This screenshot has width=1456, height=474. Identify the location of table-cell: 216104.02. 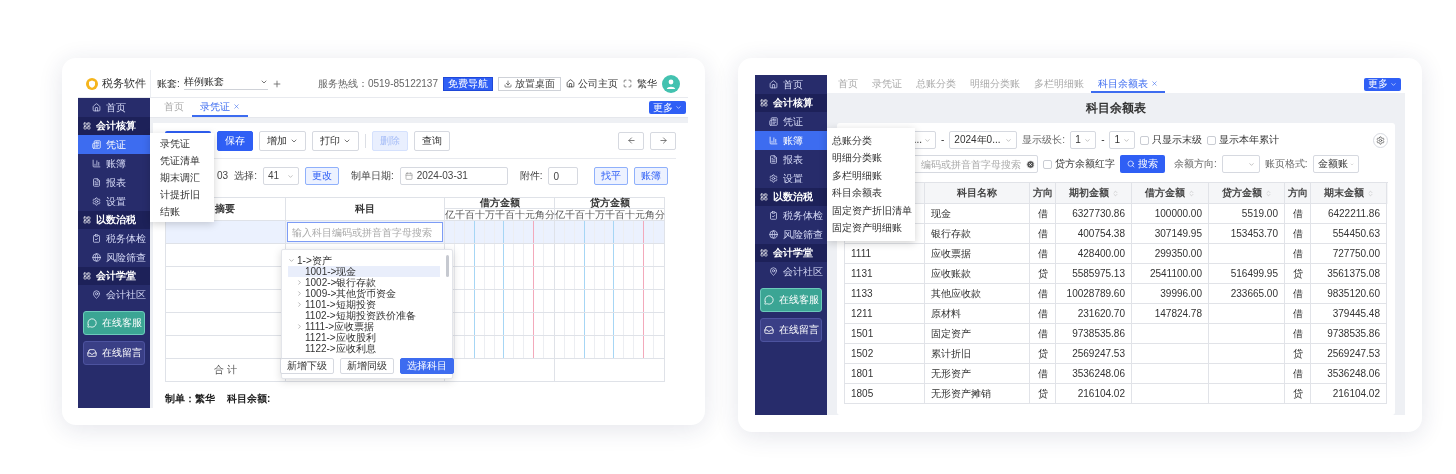
(1349, 394).